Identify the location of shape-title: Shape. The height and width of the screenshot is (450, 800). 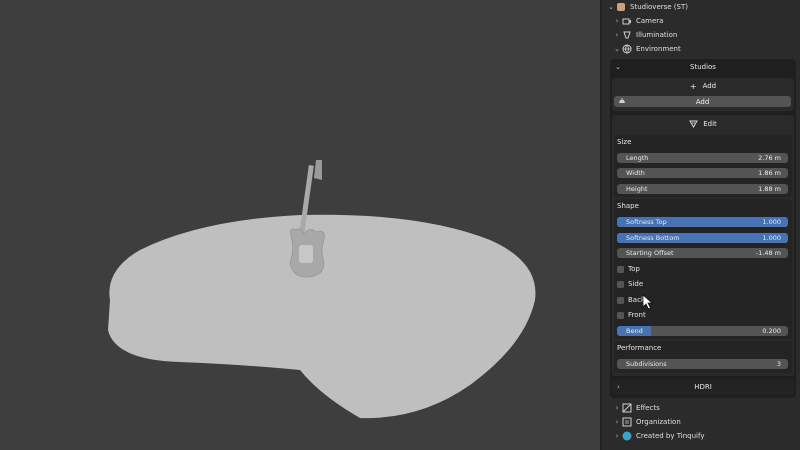
(628, 206).